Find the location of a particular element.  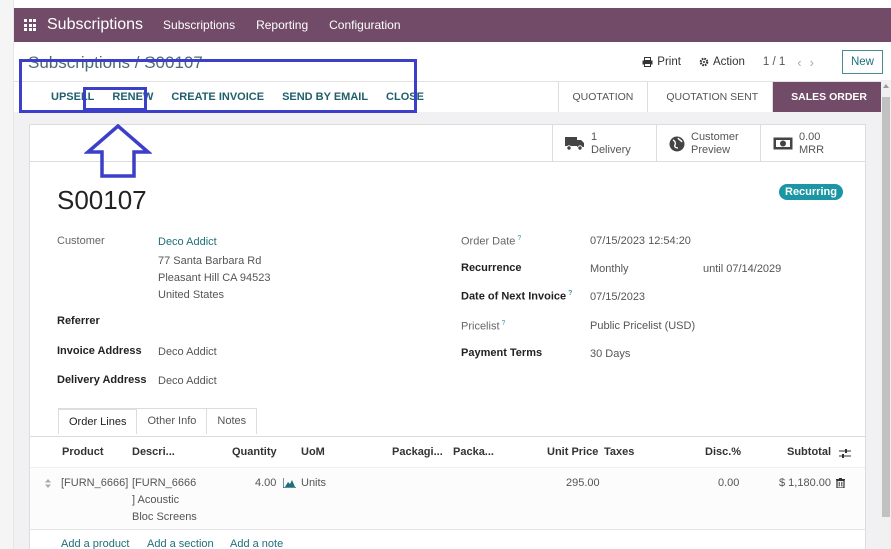

next-invoice-label: Date of Next Invoice? is located at coordinates (517, 296).